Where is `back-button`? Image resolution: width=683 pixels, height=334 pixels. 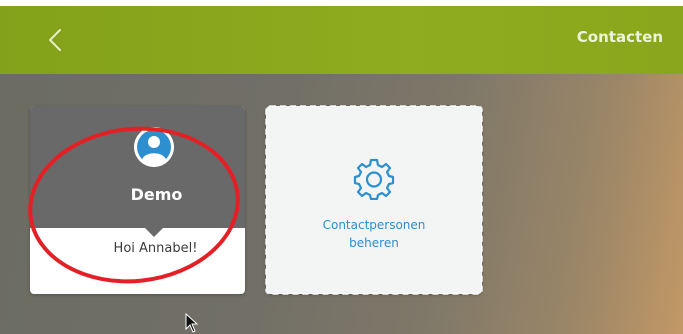
back-button is located at coordinates (58, 40).